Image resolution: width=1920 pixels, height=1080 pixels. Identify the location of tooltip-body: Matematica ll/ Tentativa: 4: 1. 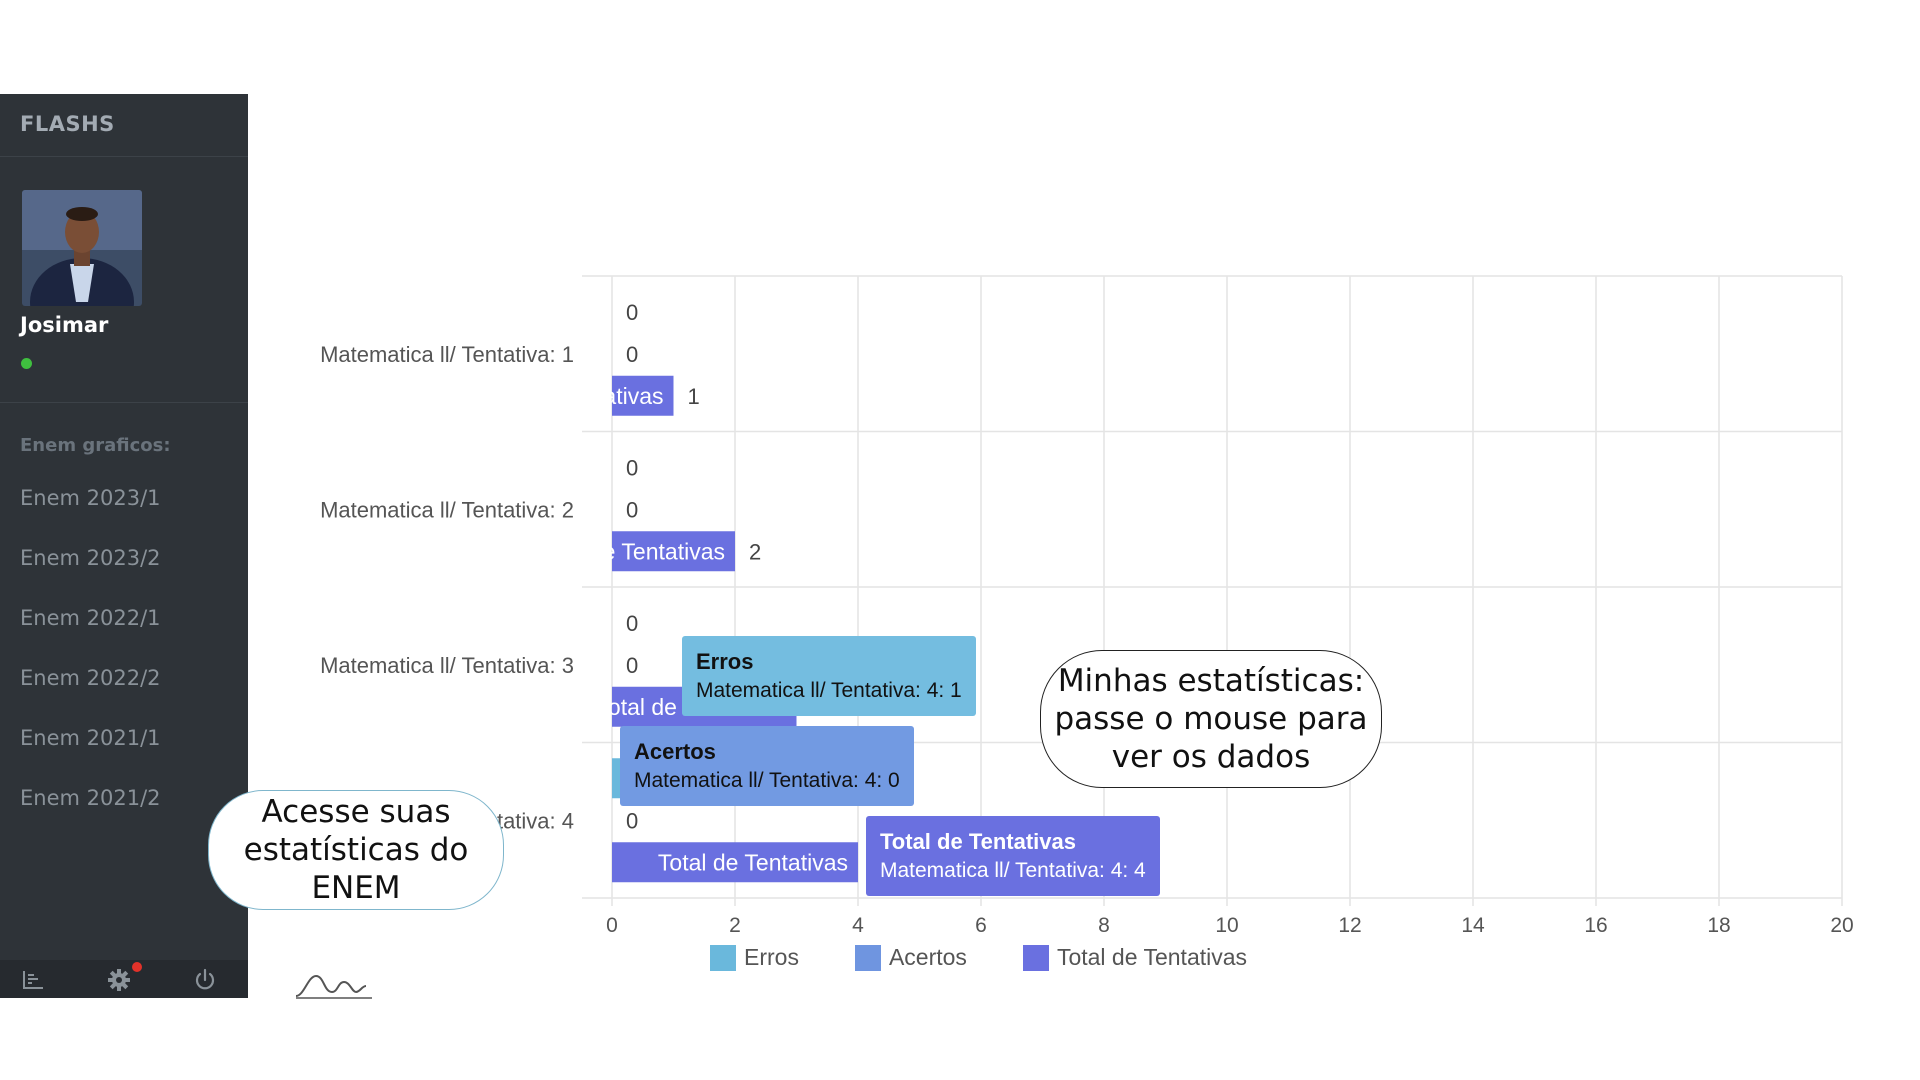
(829, 690).